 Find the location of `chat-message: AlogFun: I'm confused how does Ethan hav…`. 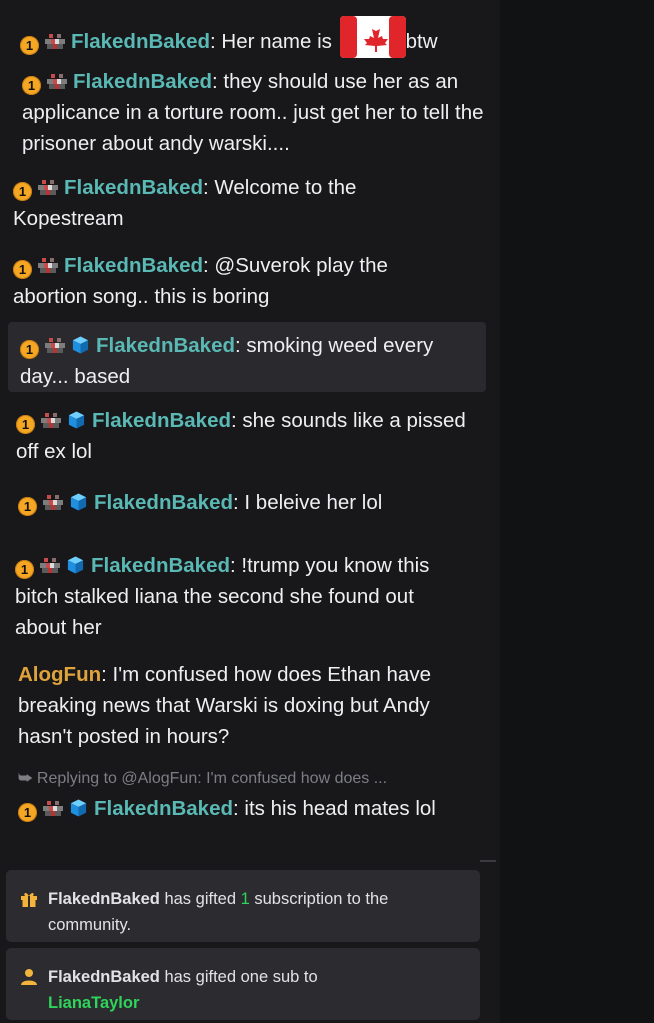

chat-message: AlogFun: I'm confused how does Ethan hav… is located at coordinates (224, 705).